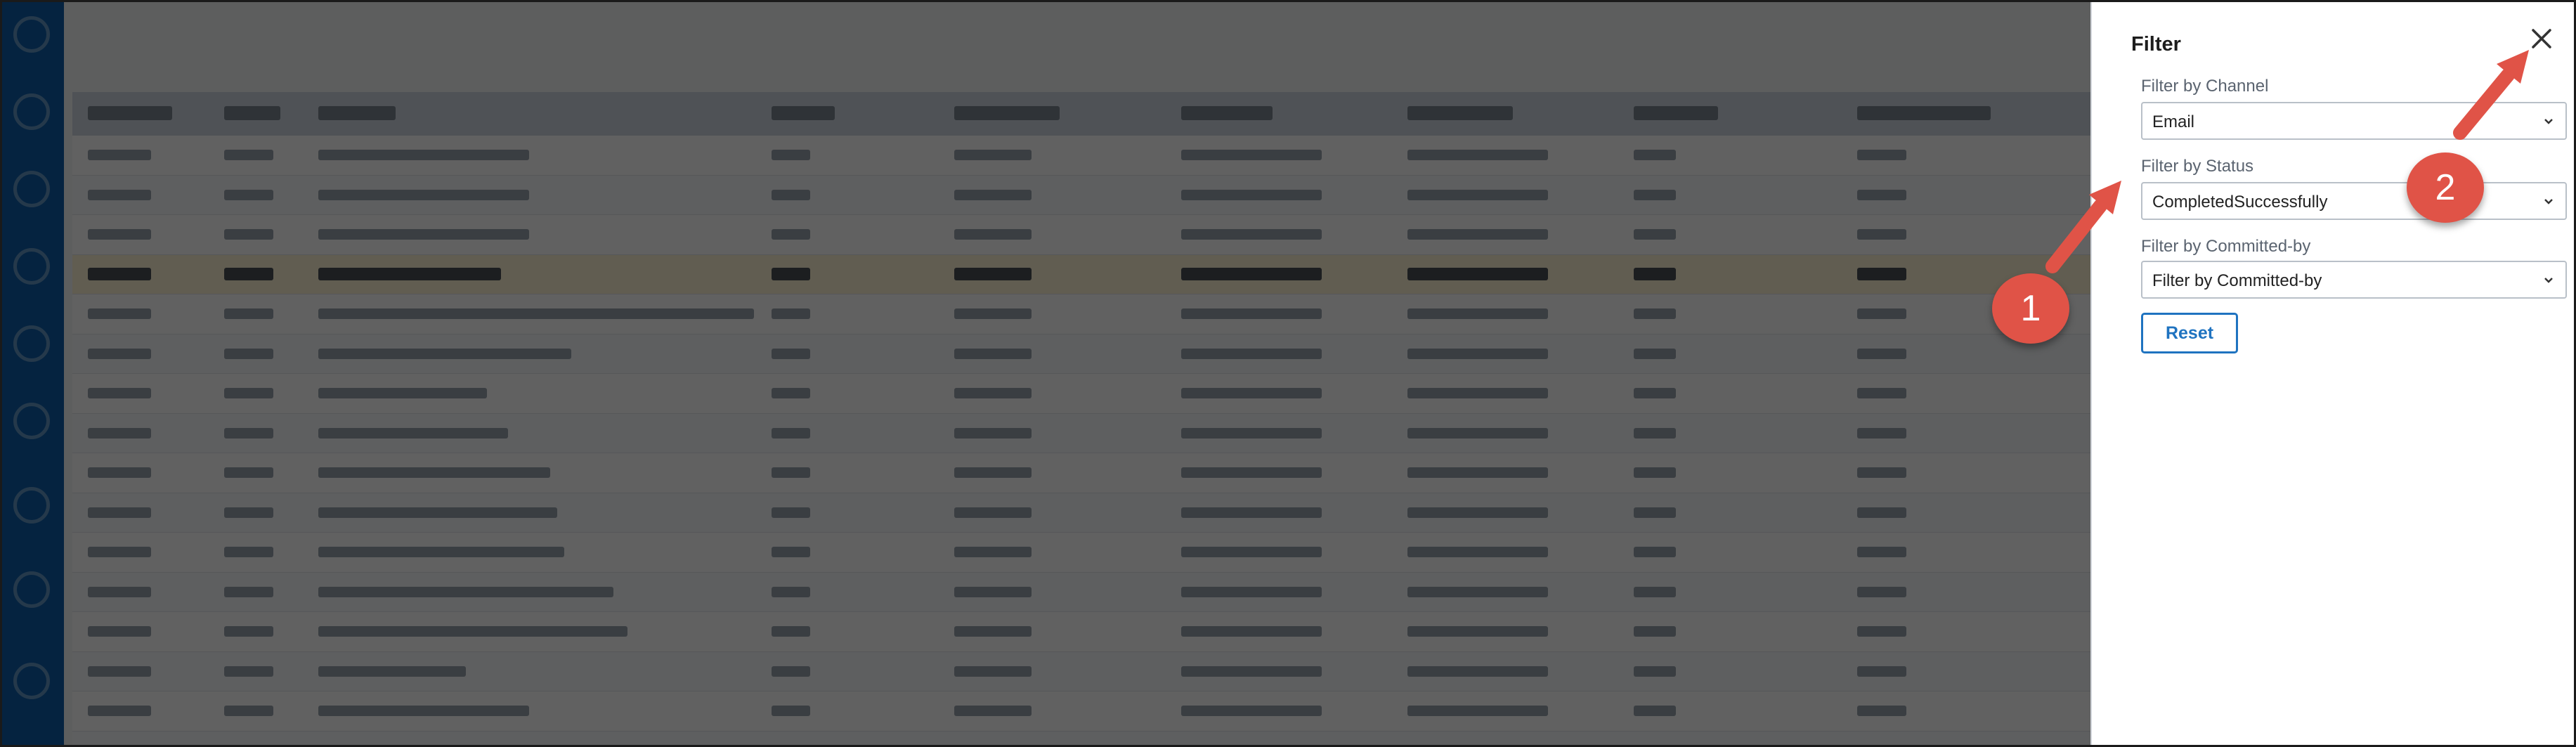  Describe the element at coordinates (2445, 187) in the screenshot. I see `annotation-badge-2: 2` at that location.